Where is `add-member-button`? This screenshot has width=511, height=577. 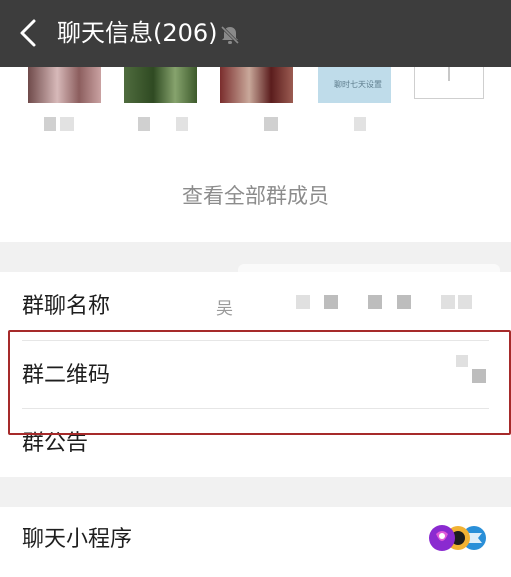 add-member-button is located at coordinates (449, 83).